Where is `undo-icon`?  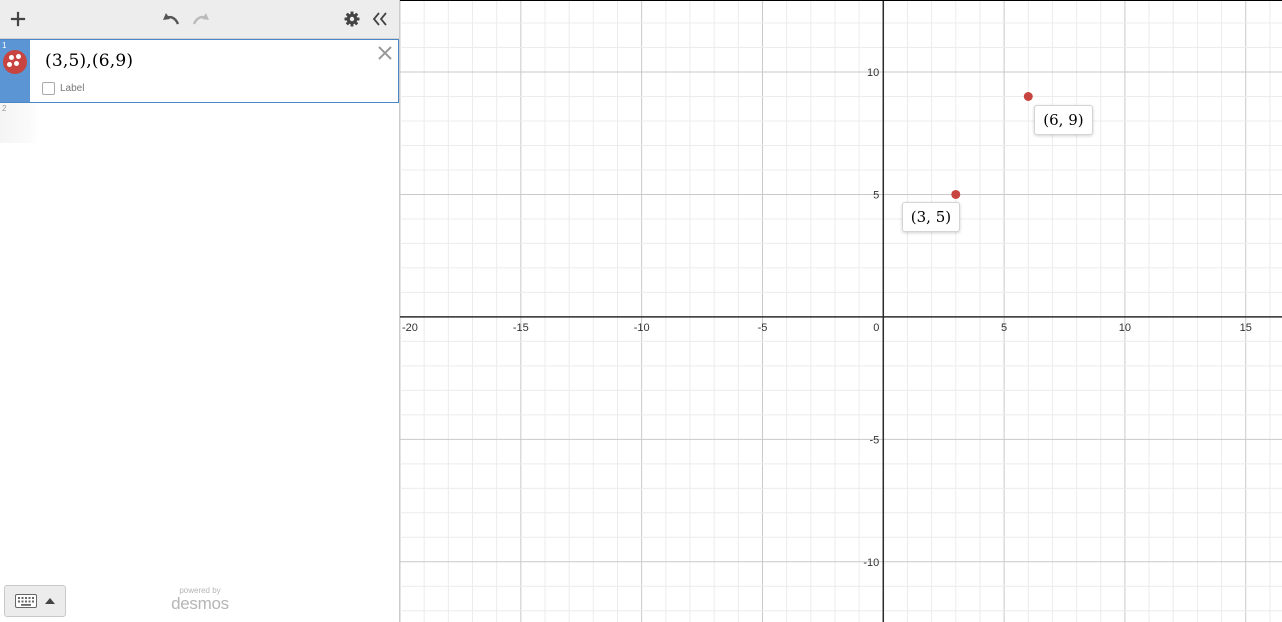
undo-icon is located at coordinates (171, 19).